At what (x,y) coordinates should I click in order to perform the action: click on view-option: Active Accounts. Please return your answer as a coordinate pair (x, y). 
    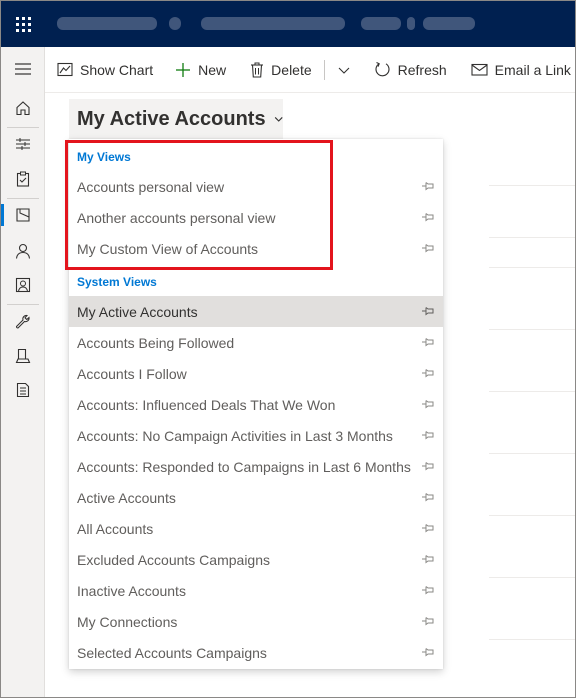
    Looking at the image, I should click on (256, 497).